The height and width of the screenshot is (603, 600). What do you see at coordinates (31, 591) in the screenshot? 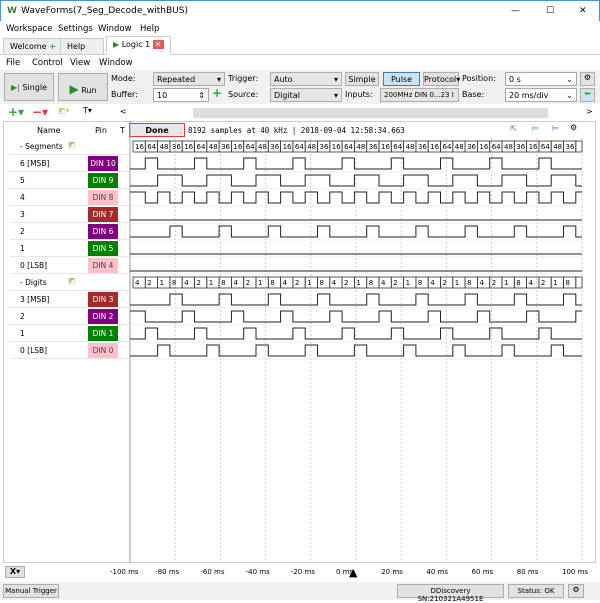
I see `manual-trigger-button: Manual Trigger` at bounding box center [31, 591].